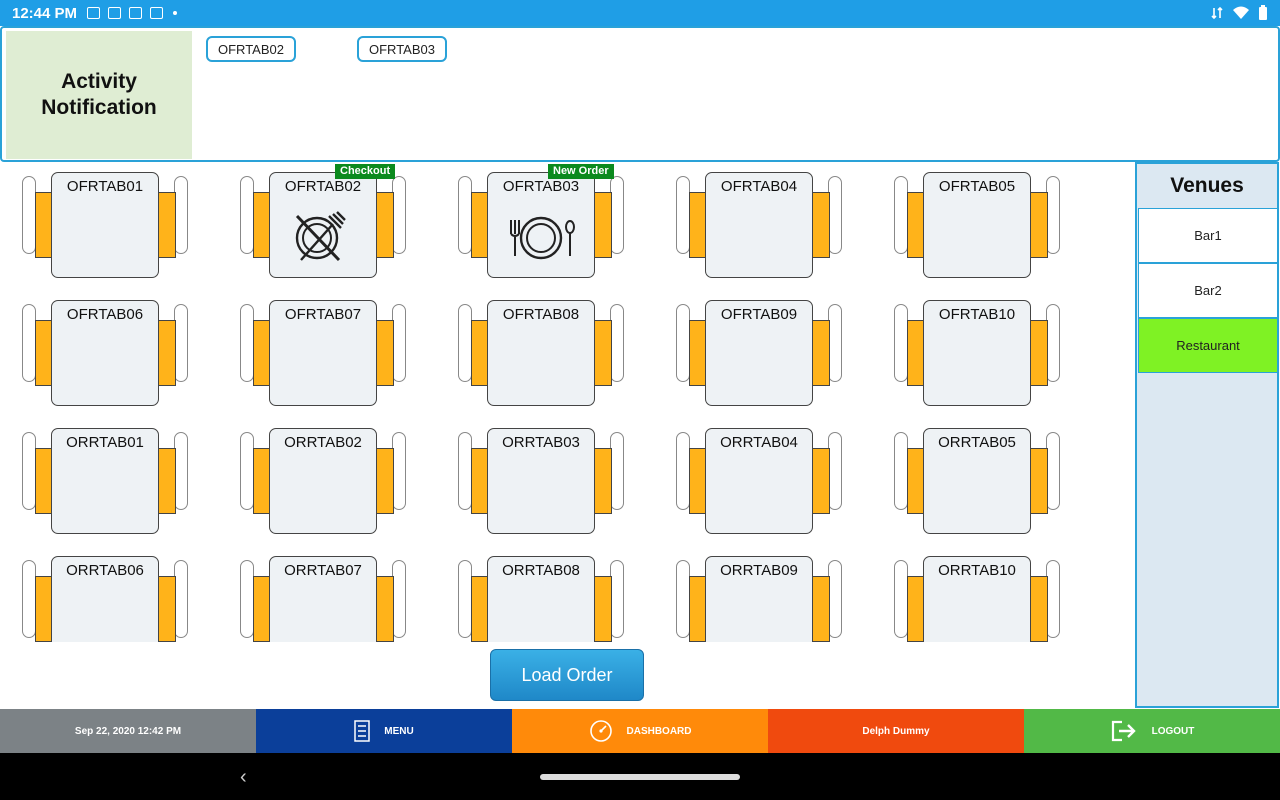 Image resolution: width=1280 pixels, height=800 pixels. What do you see at coordinates (106, 594) in the screenshot?
I see `table-orrtab06: ORRTAB06` at bounding box center [106, 594].